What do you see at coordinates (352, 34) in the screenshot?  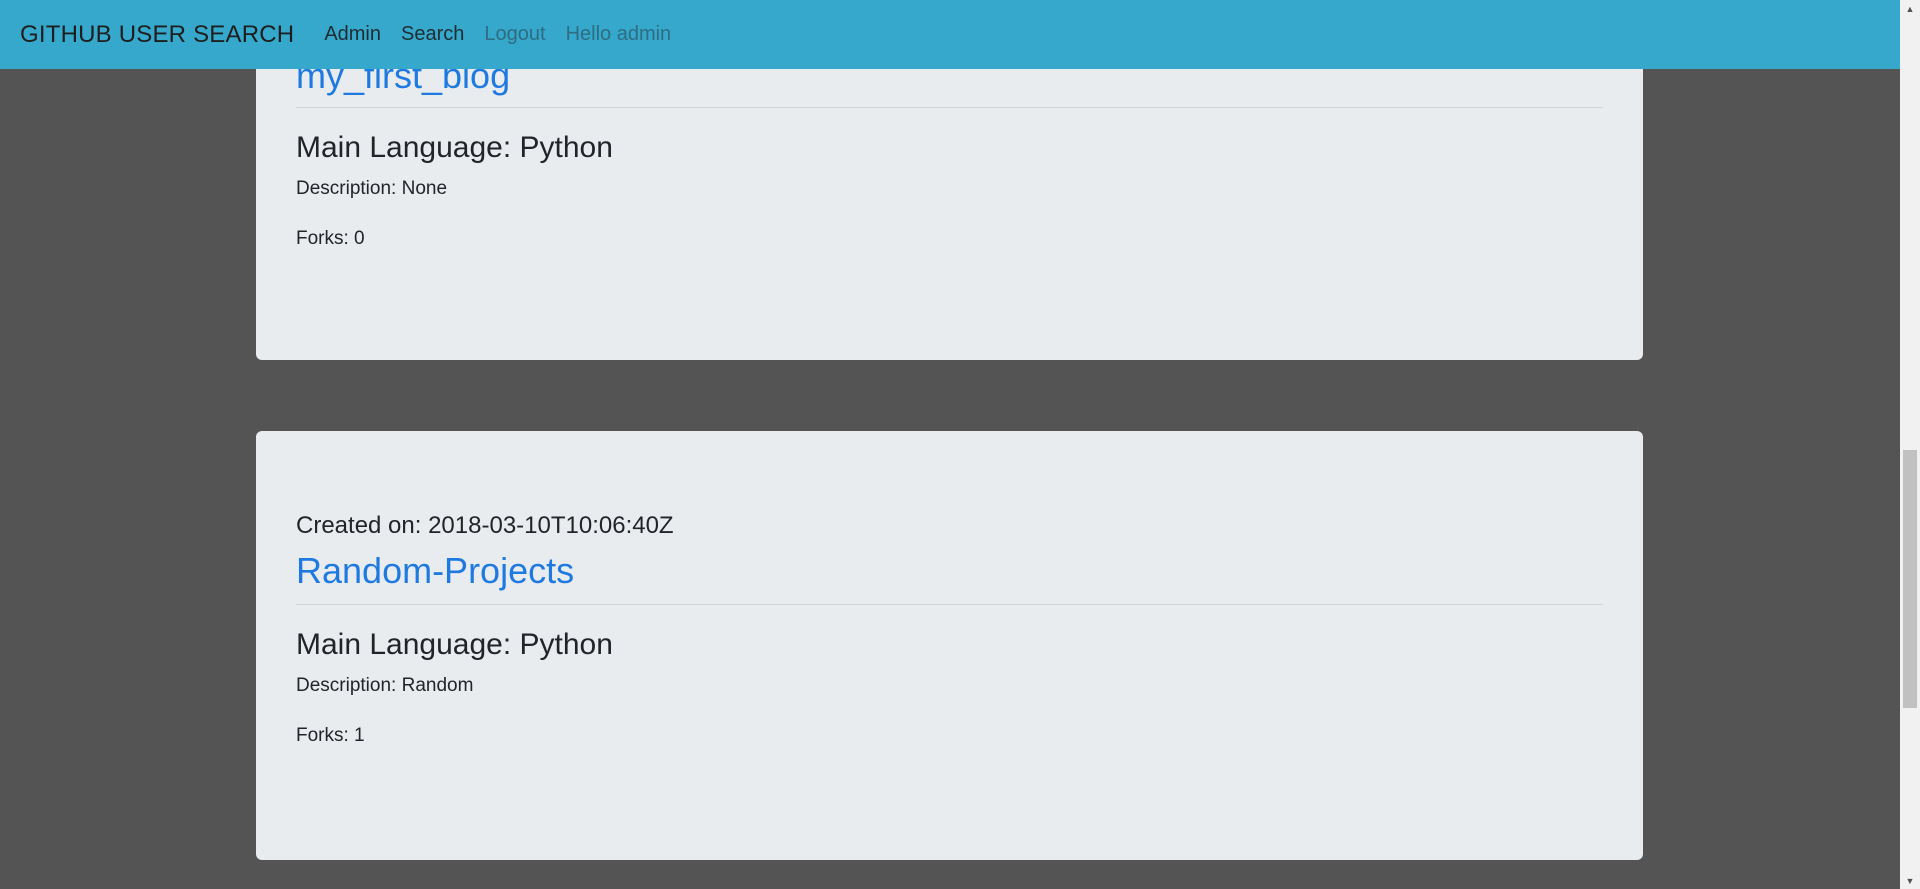 I see `nav-link-admin: Admin` at bounding box center [352, 34].